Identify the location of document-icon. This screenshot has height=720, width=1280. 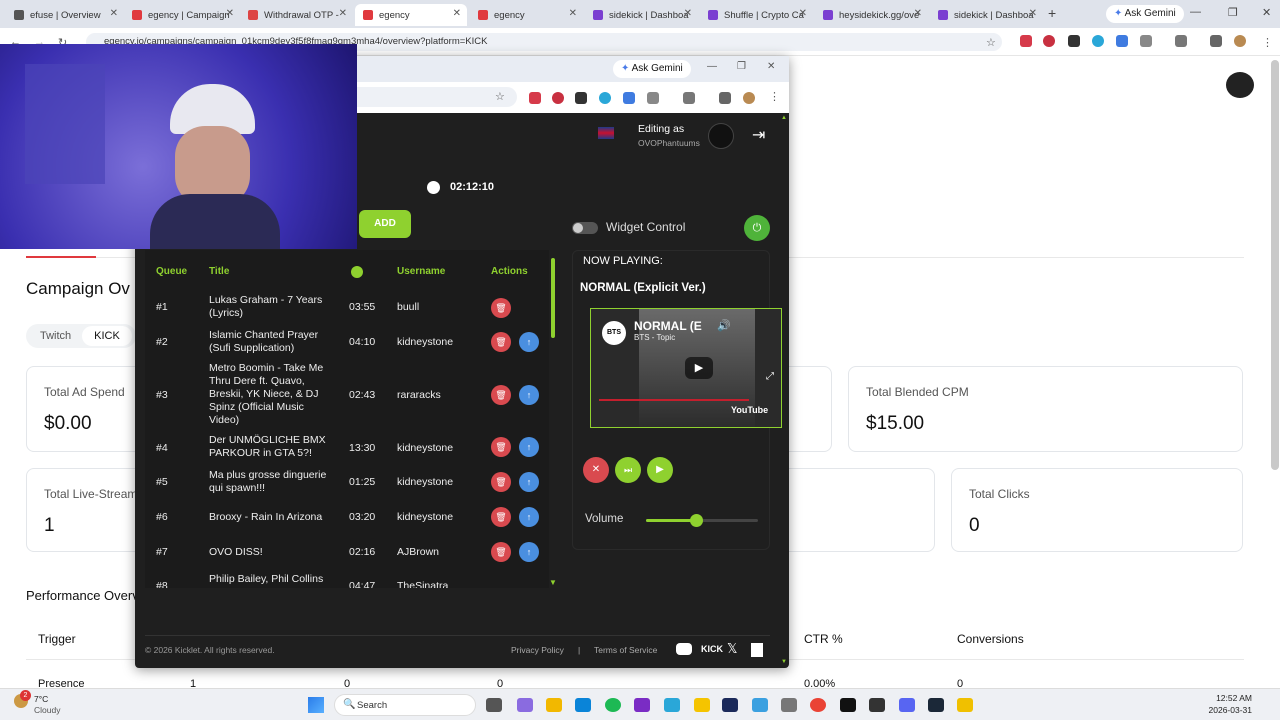
(757, 650).